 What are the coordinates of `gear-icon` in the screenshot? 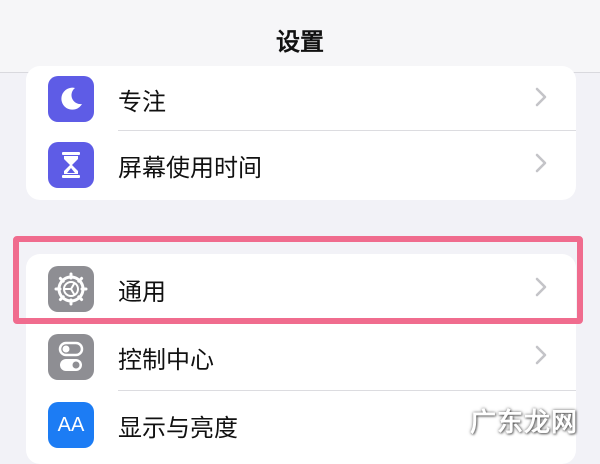 It's located at (71, 289).